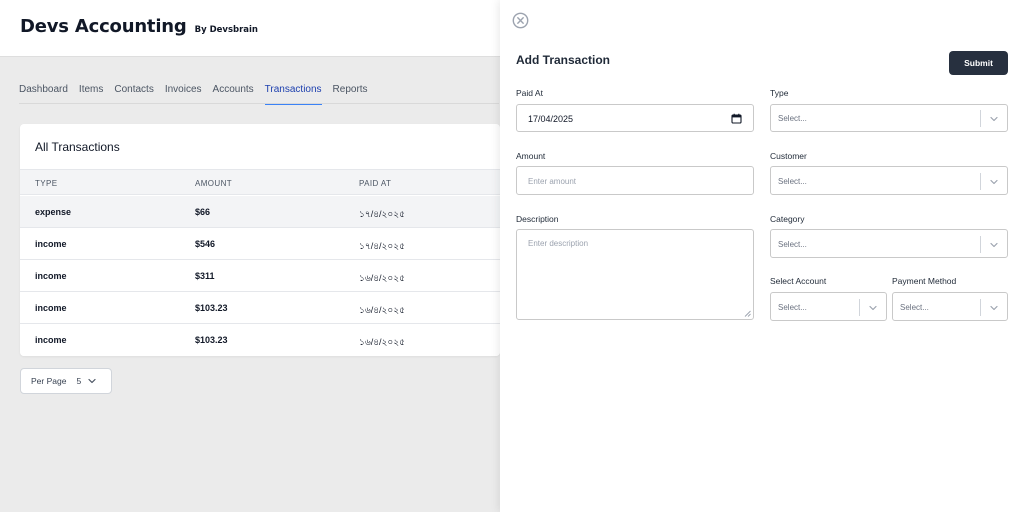 The width and height of the screenshot is (1024, 512). Describe the element at coordinates (103, 26) in the screenshot. I see `app-title: Devs Accounting` at that location.